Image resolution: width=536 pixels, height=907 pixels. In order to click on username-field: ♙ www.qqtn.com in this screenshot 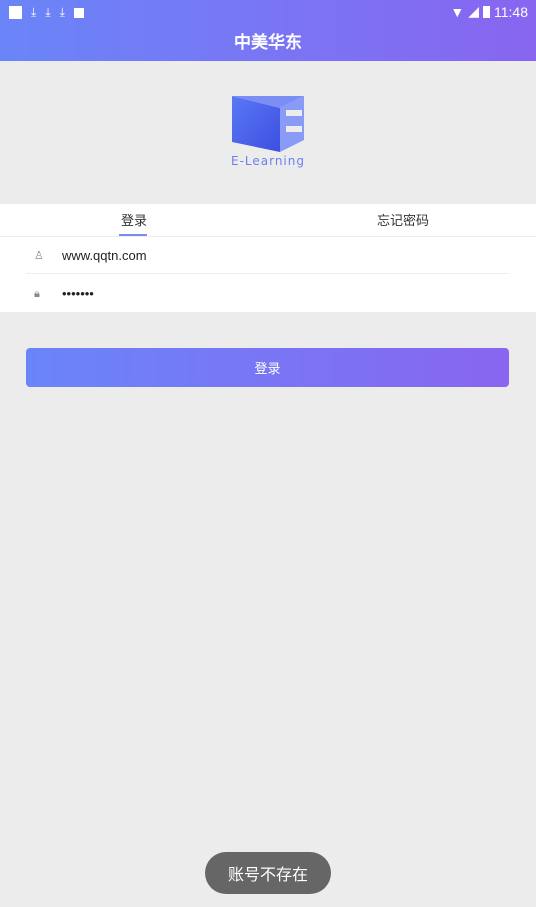, I will do `click(267, 255)`.